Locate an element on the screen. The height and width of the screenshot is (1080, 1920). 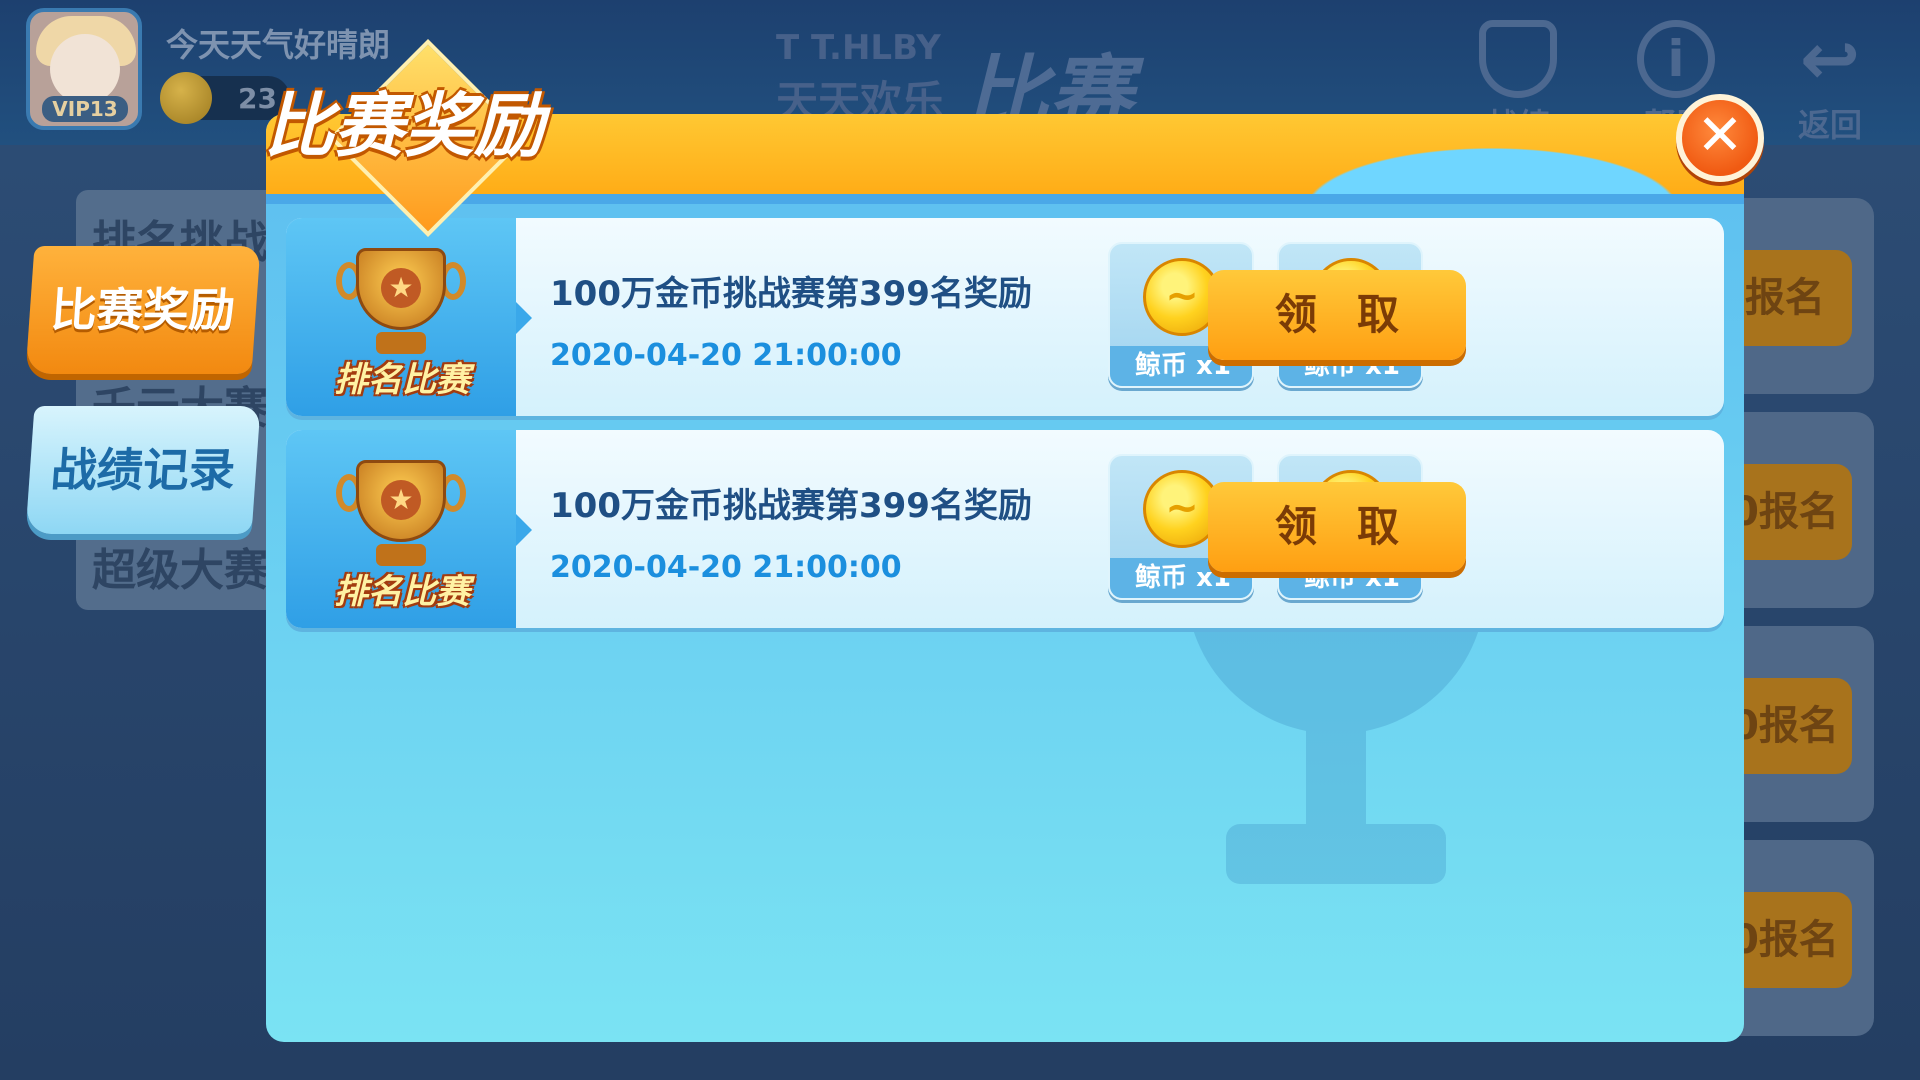
back-button-label: 返回 is located at coordinates (1829, 125).